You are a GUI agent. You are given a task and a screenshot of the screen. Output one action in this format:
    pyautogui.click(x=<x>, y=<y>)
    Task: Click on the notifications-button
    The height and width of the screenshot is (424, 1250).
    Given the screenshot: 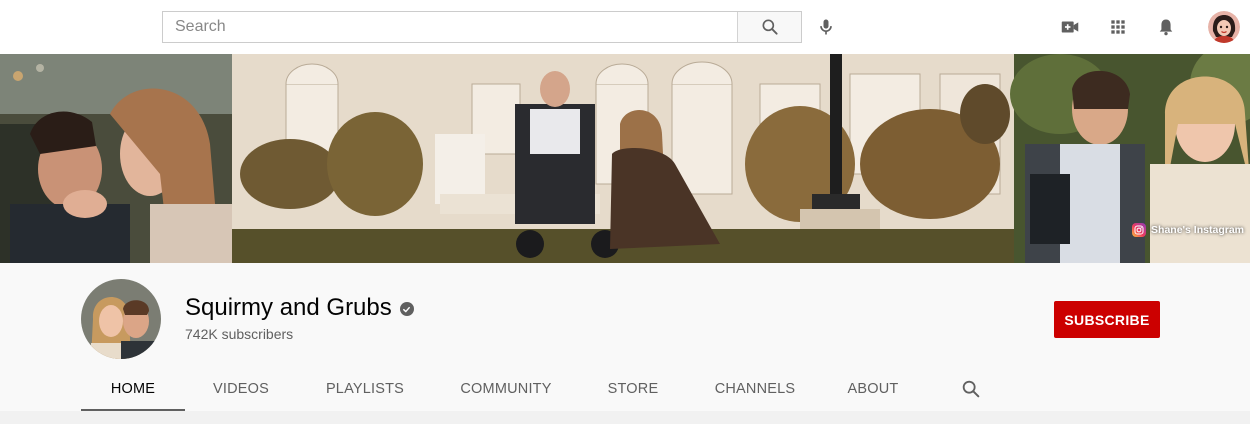 What is the action you would take?
    pyautogui.click(x=1166, y=27)
    